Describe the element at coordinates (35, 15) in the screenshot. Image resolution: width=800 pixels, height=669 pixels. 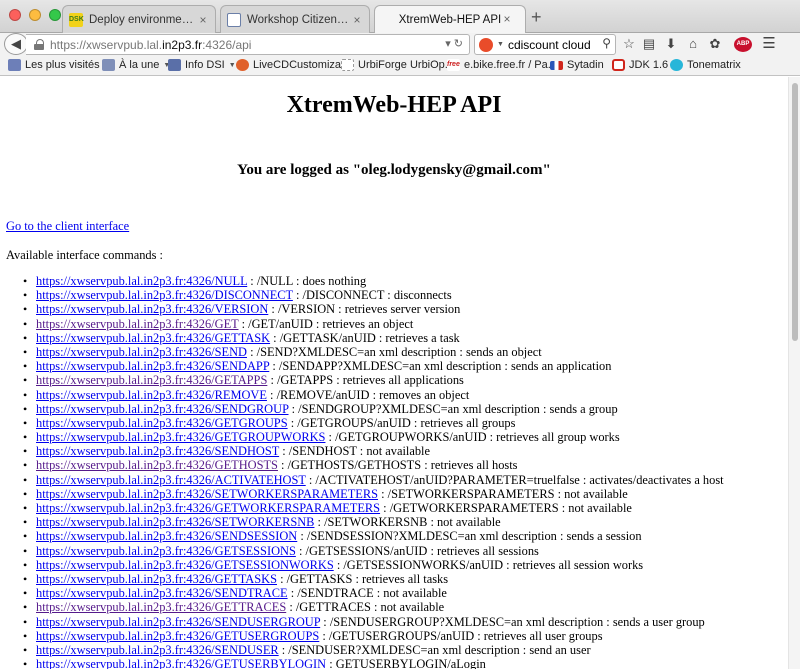
I see `minimize-window-button` at that location.